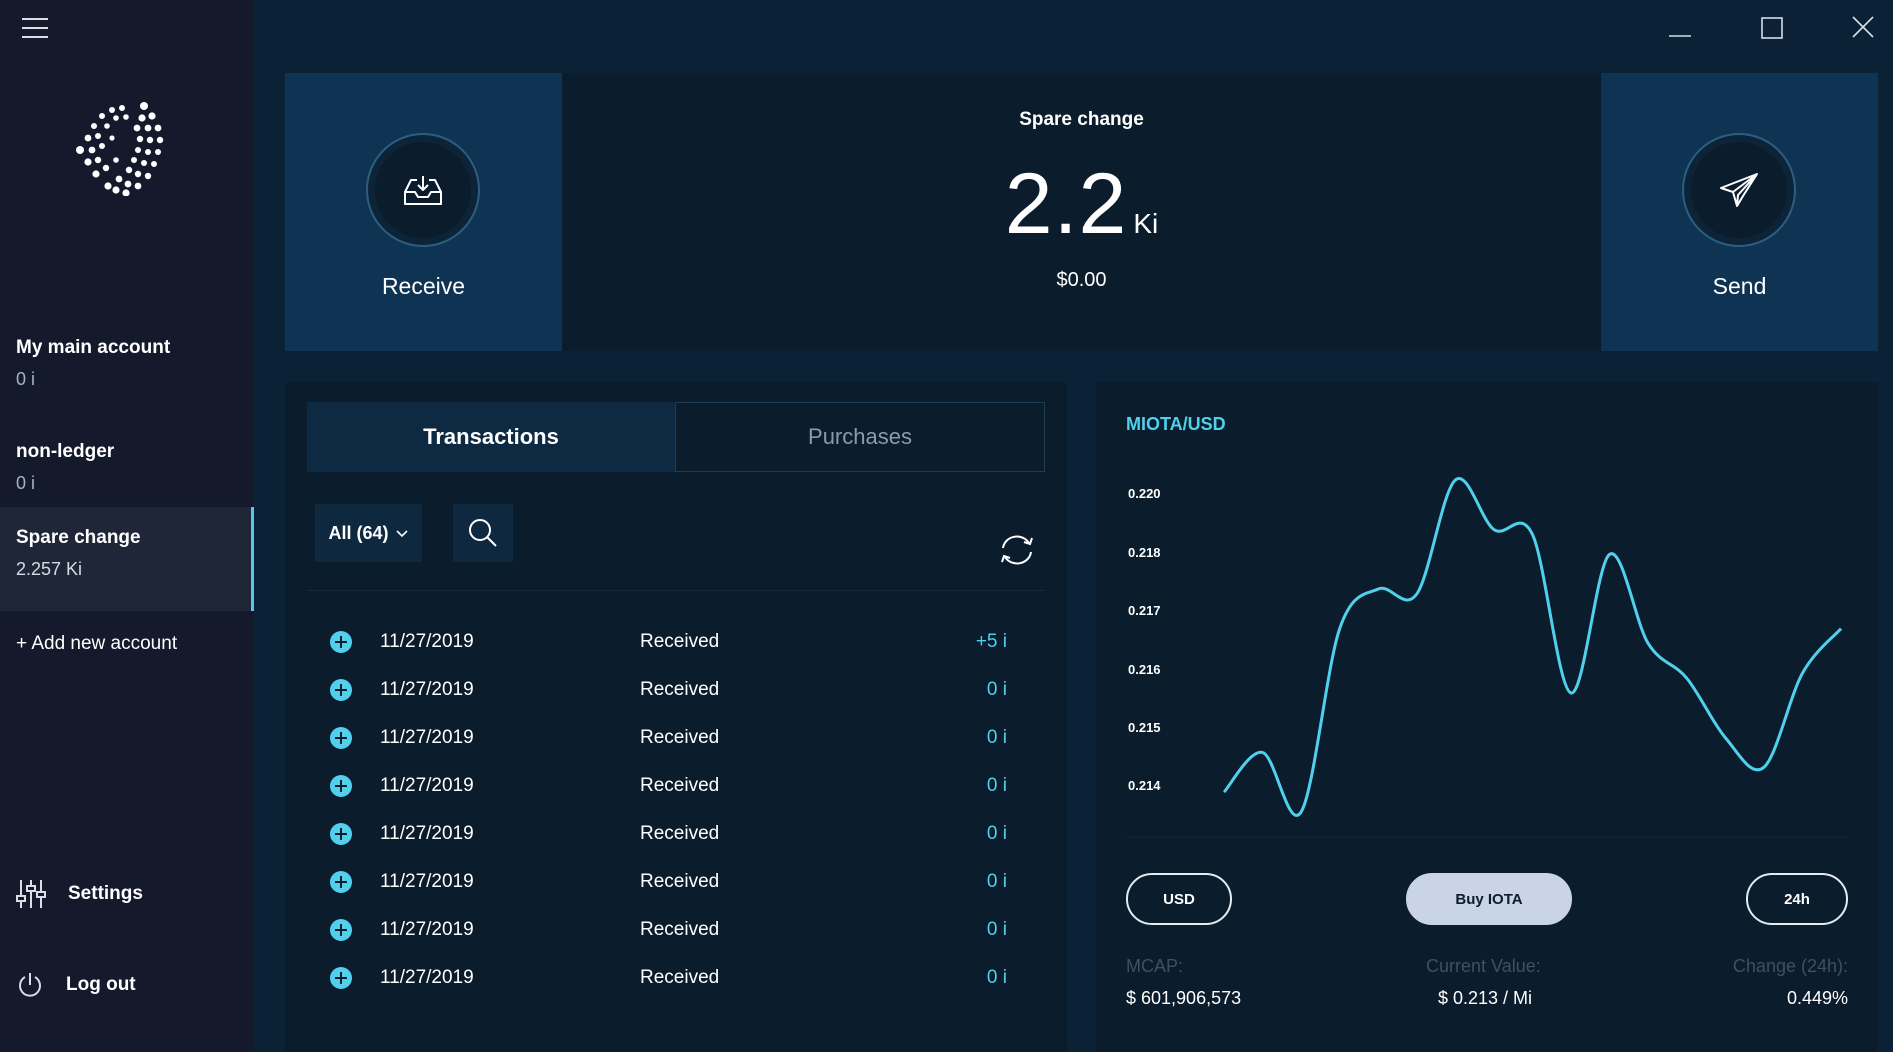  Describe the element at coordinates (1489, 899) in the screenshot. I see `buy-iota-button: Buy IOTA` at that location.